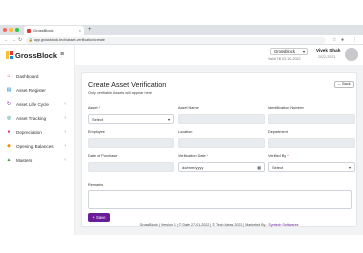 The width and height of the screenshot is (363, 253). I want to click on browser-tab: GrossBlock ×, so click(54, 30).